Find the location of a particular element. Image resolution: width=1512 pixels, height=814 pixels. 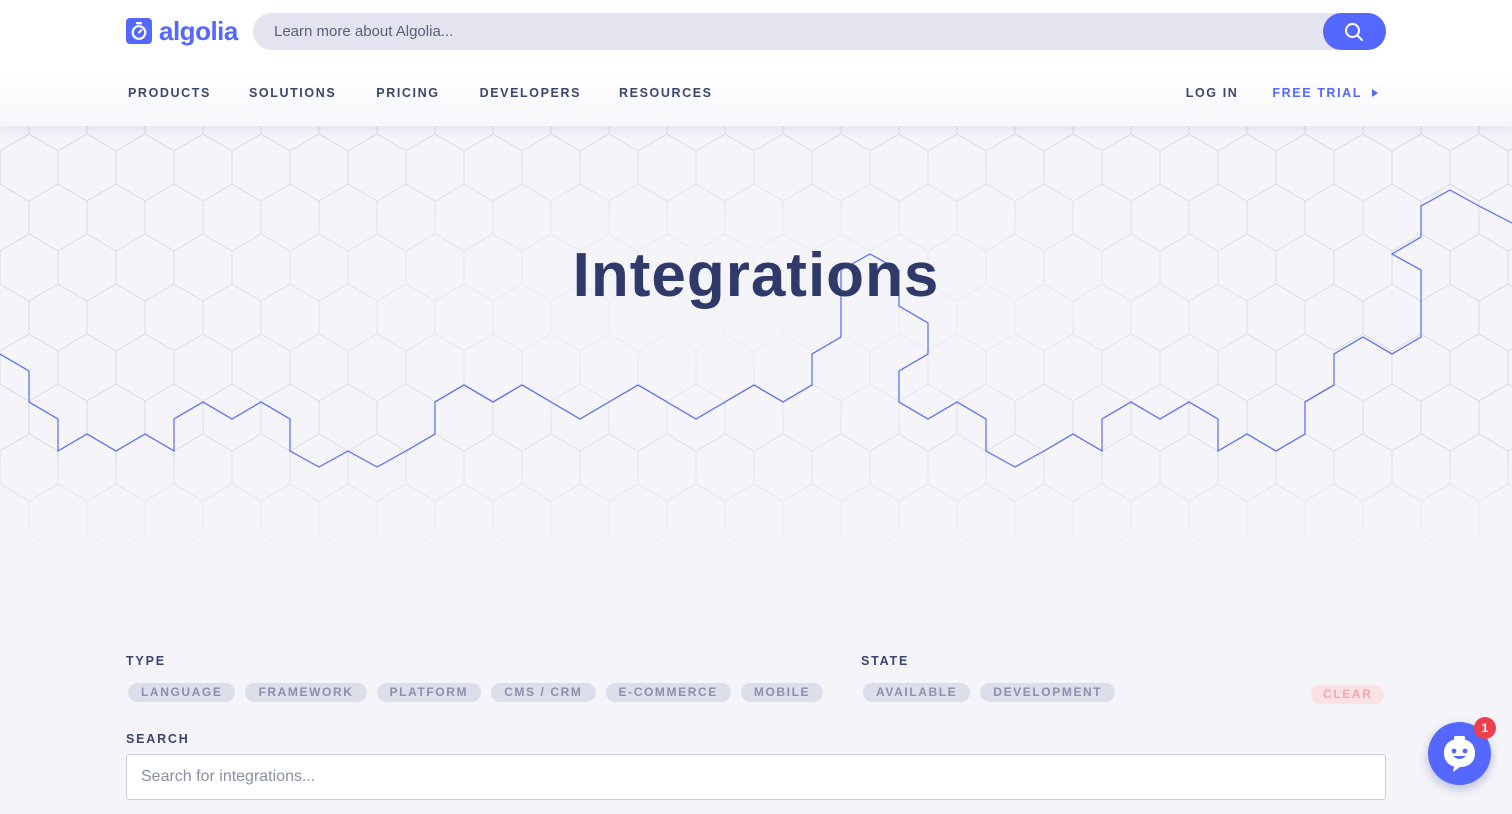

type-filter-label: TYPE is located at coordinates (146, 661).